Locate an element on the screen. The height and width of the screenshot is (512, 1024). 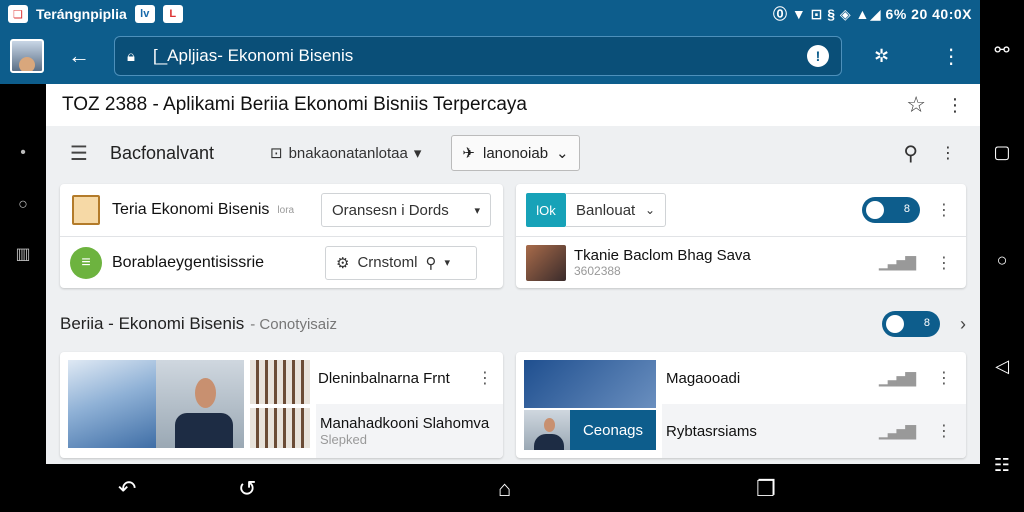
left-system-bar: • ○ ▥ is located at coordinates (23, 274).